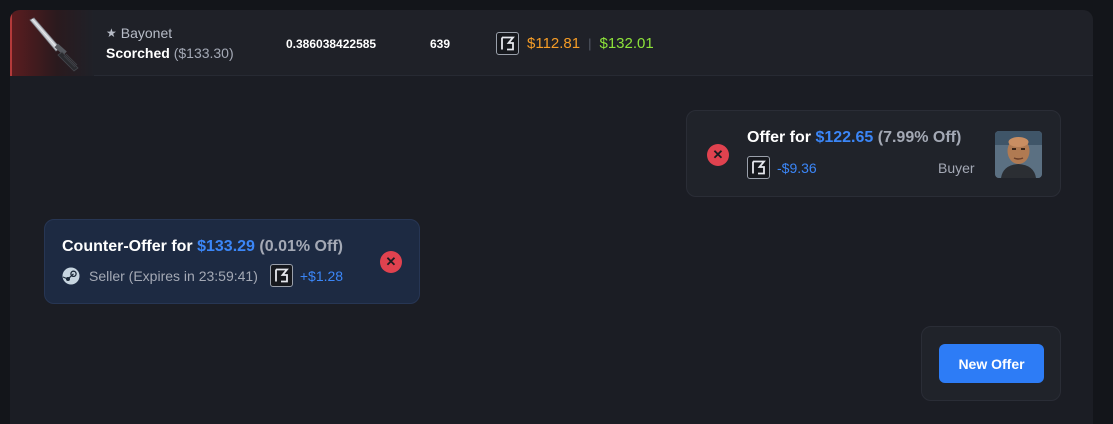 Image resolution: width=1113 pixels, height=424 pixels. I want to click on reject-offer-button: ✕, so click(718, 155).